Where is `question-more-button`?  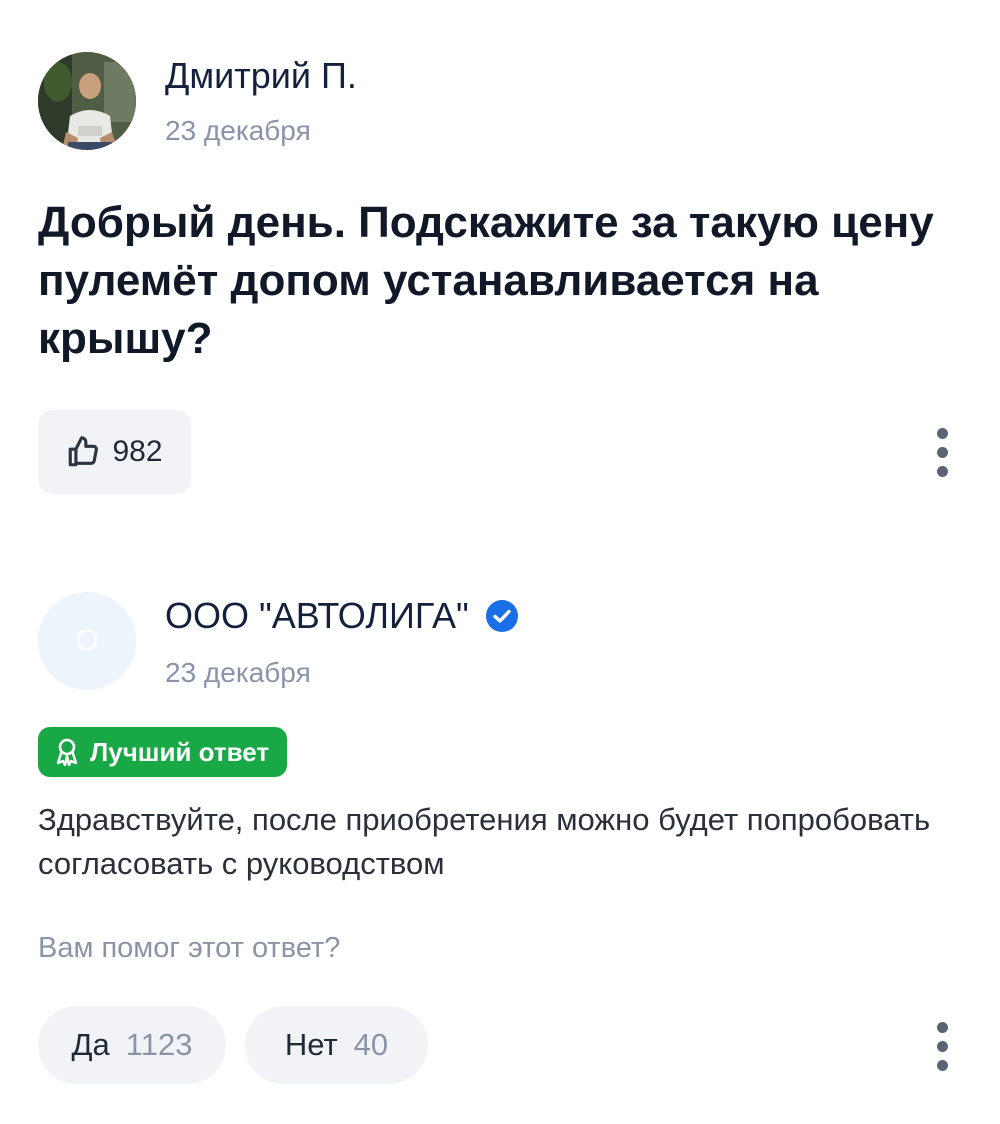 question-more-button is located at coordinates (942, 452).